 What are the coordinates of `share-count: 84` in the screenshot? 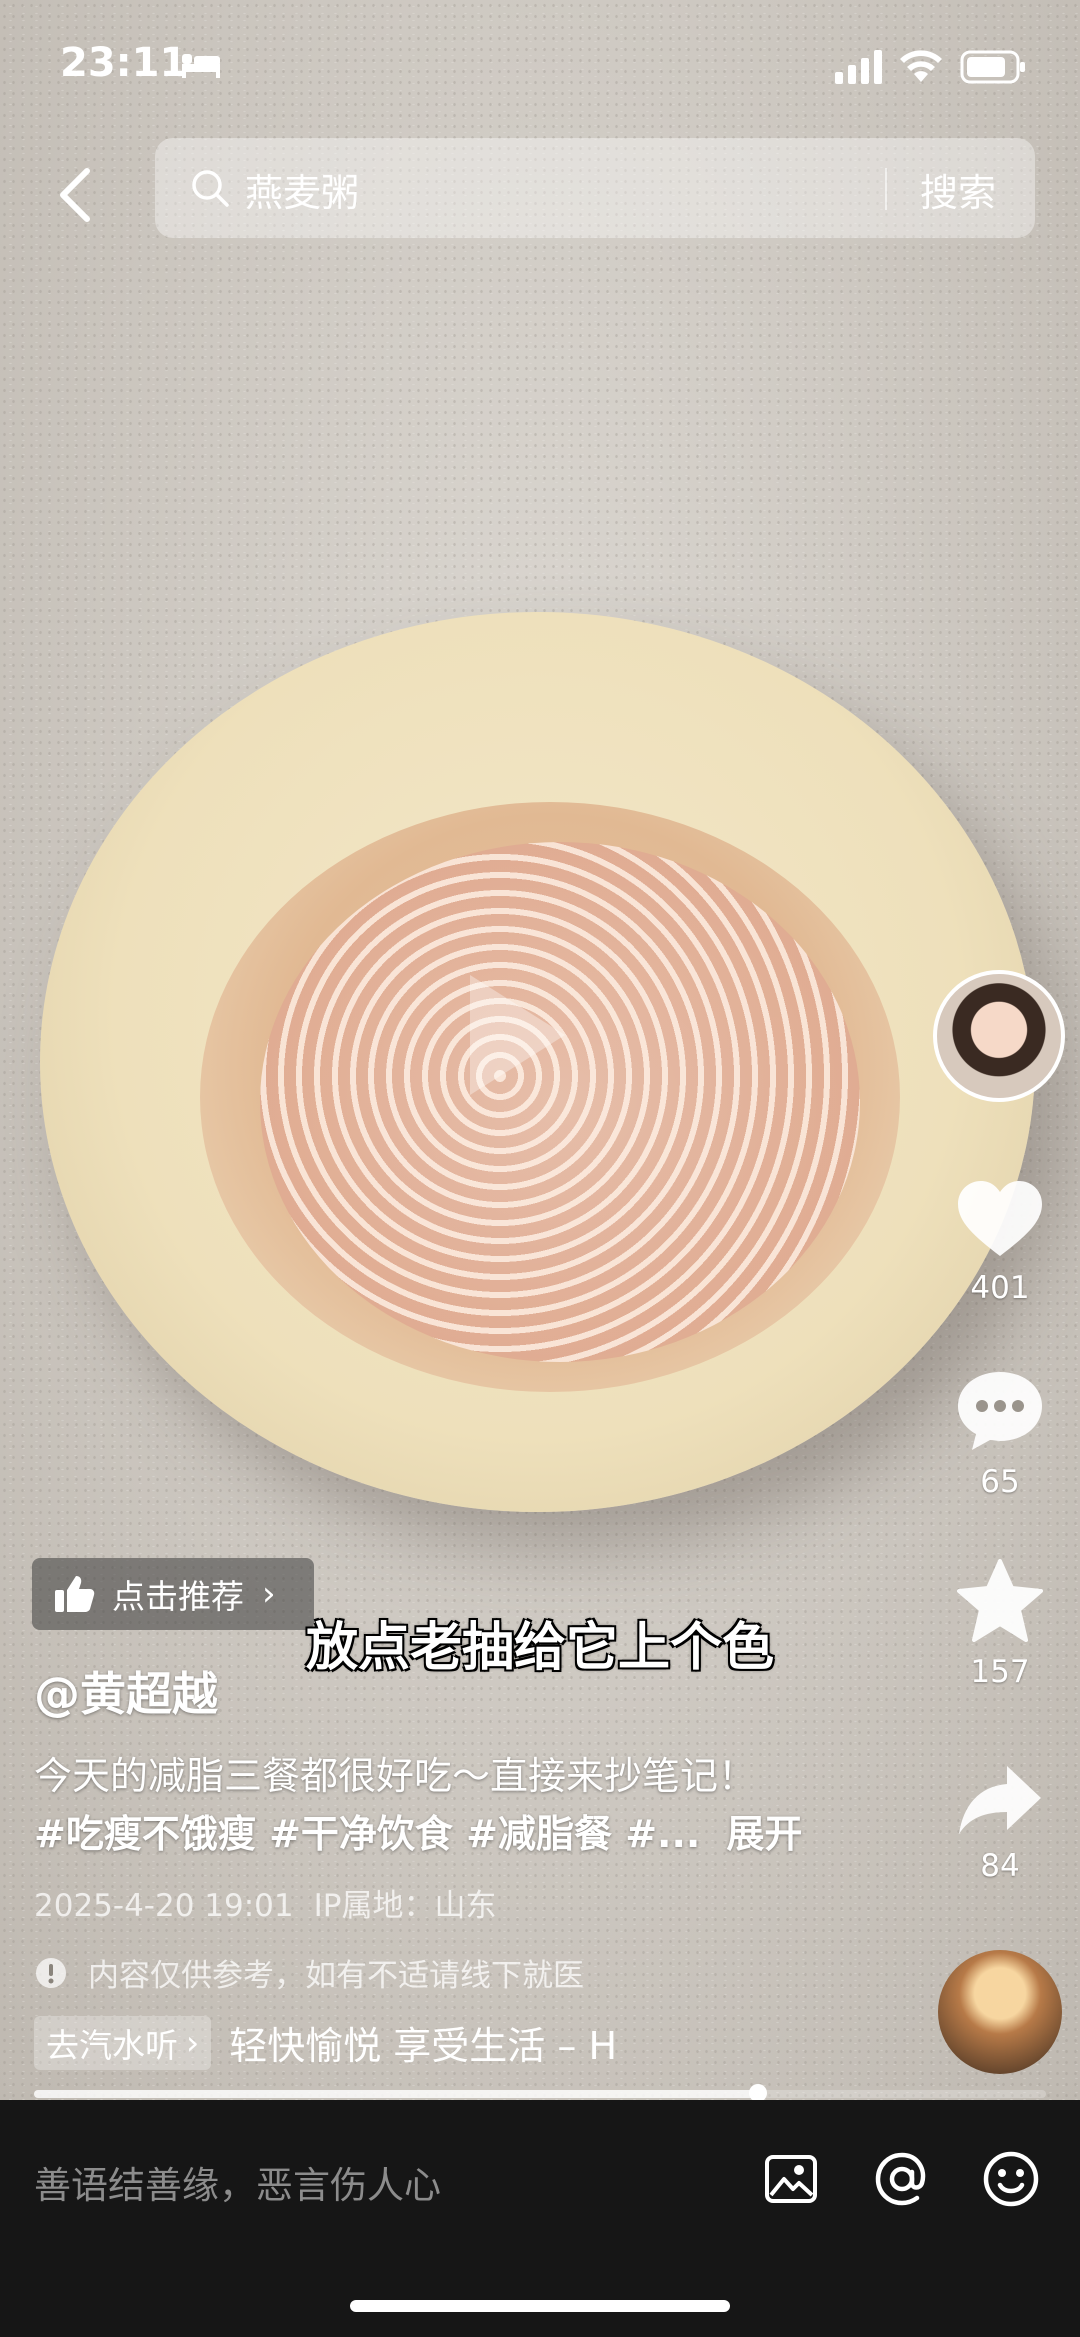 It's located at (1000, 1866).